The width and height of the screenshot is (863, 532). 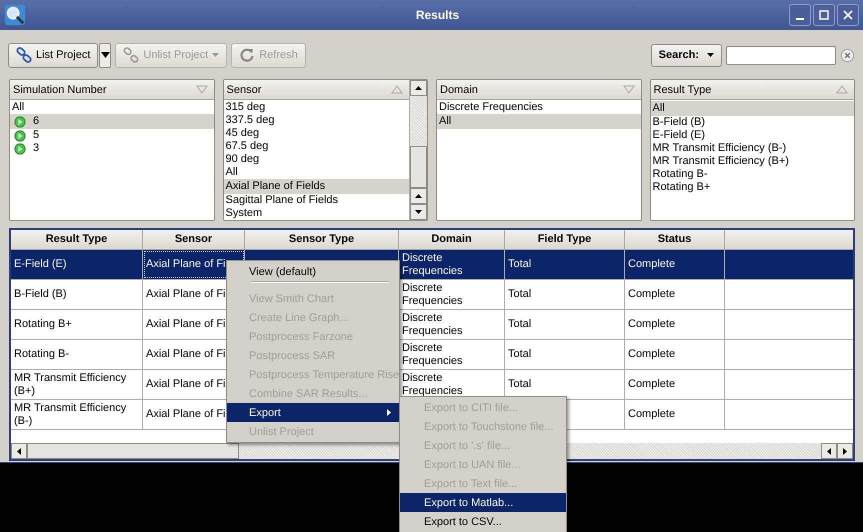 What do you see at coordinates (71, 415) in the screenshot?
I see `table-cell-text: MR Transmit Efficiency (B-)` at bounding box center [71, 415].